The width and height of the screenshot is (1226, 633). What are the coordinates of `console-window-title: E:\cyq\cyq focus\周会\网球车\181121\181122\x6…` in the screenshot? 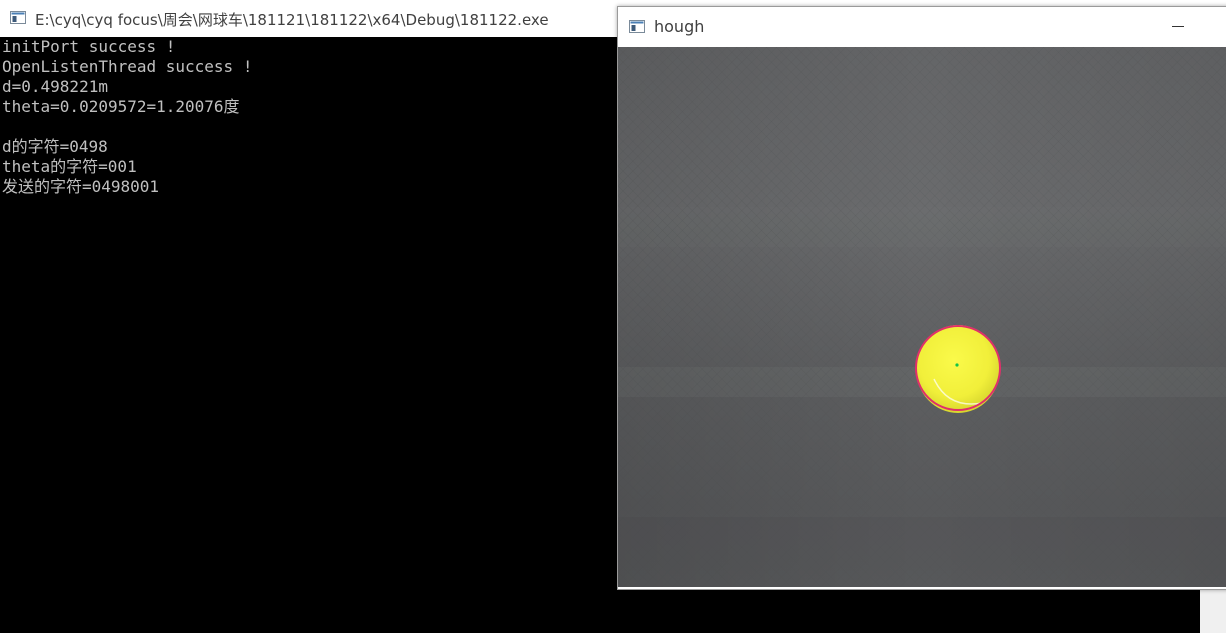 It's located at (292, 20).